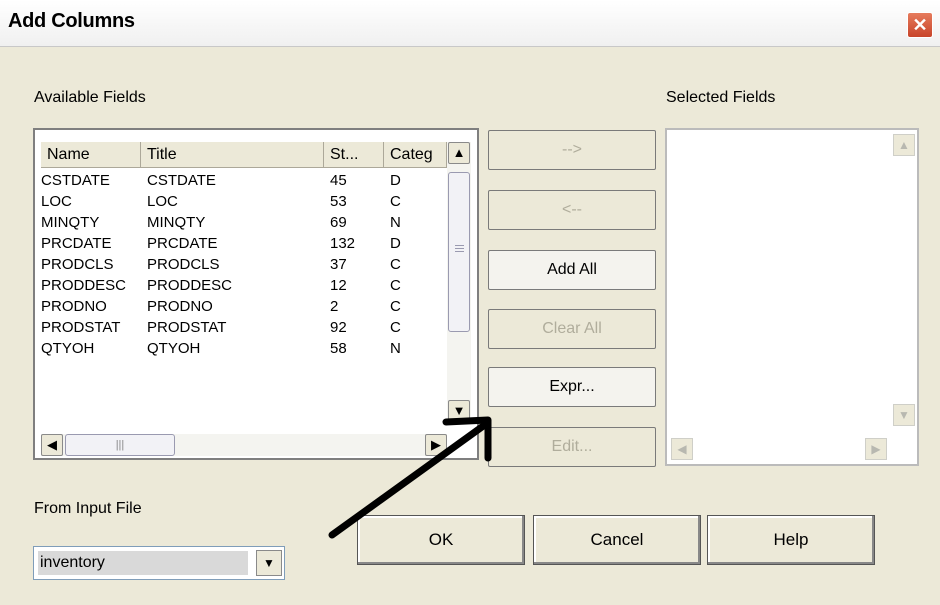 Image resolution: width=940 pixels, height=605 pixels. Describe the element at coordinates (791, 540) in the screenshot. I see `help-button: Help` at that location.